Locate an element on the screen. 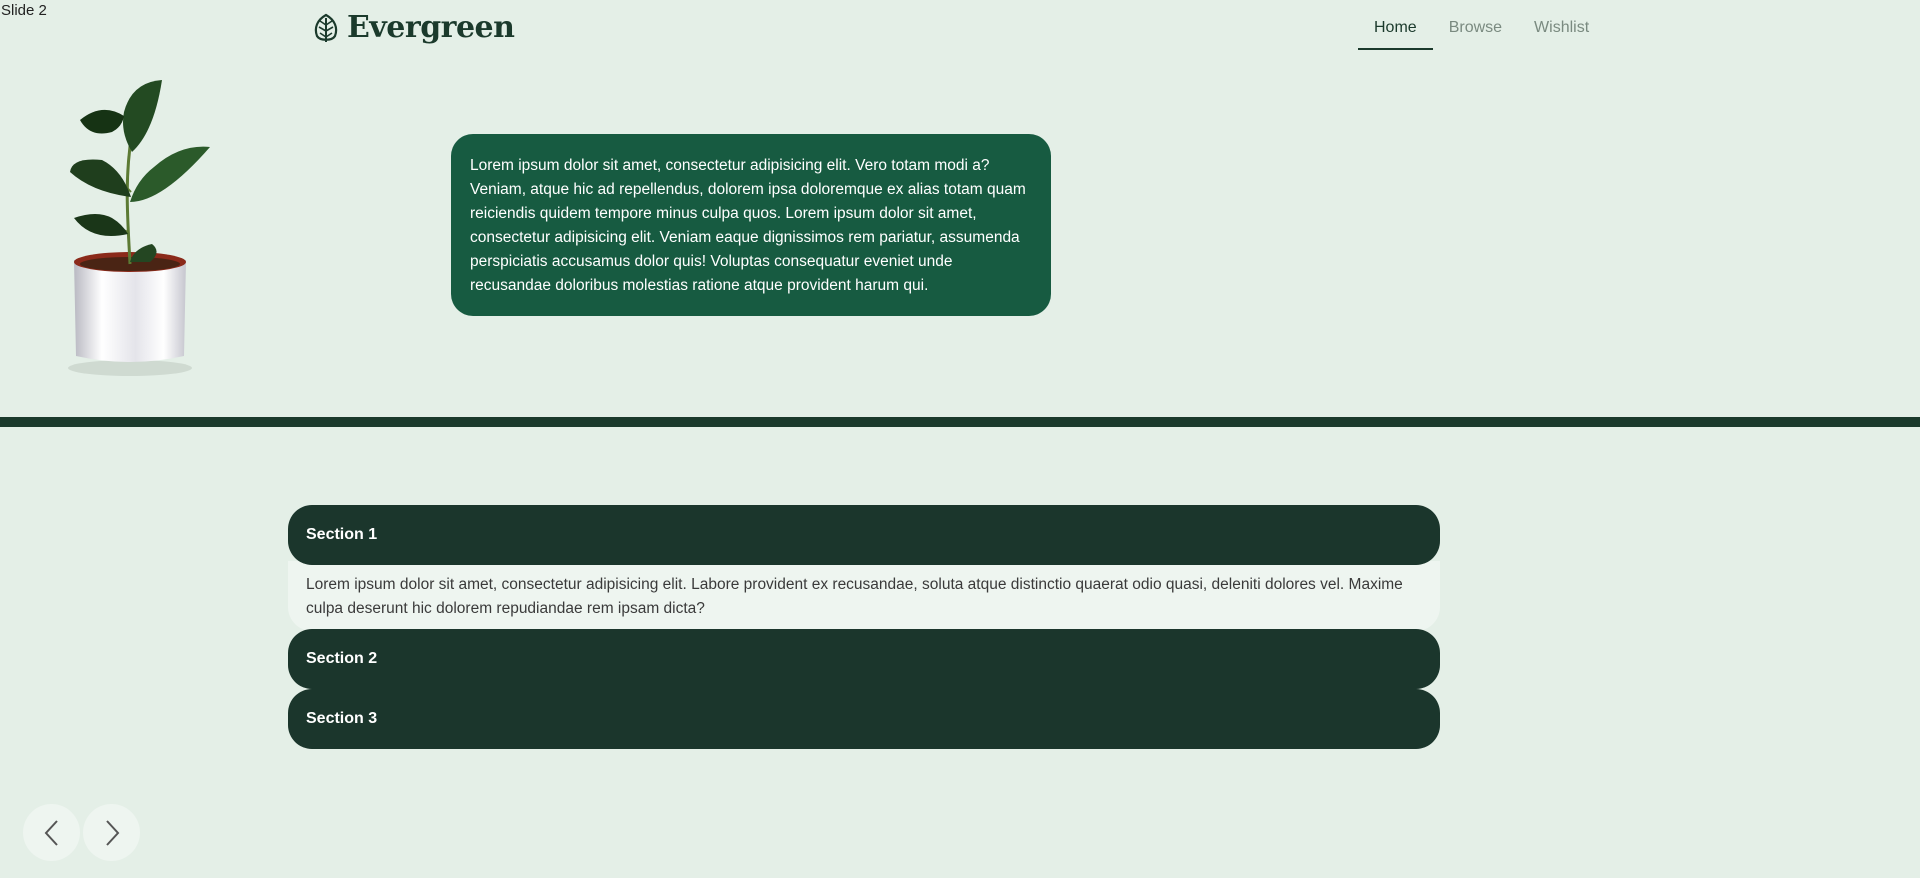 Image resolution: width=1920 pixels, height=878 pixels. chevron-left-icon is located at coordinates (51, 832).